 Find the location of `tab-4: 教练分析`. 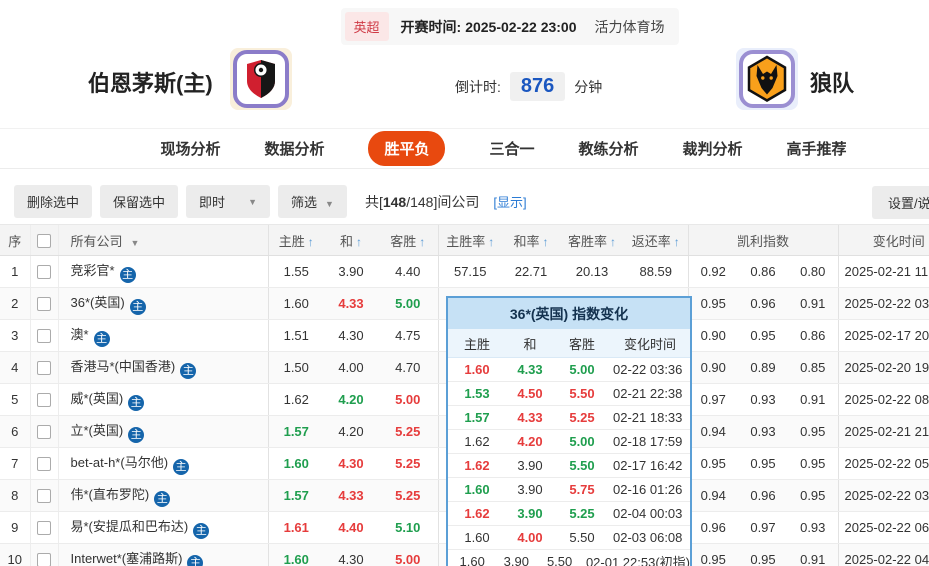

tab-4: 教练分析 is located at coordinates (609, 148).